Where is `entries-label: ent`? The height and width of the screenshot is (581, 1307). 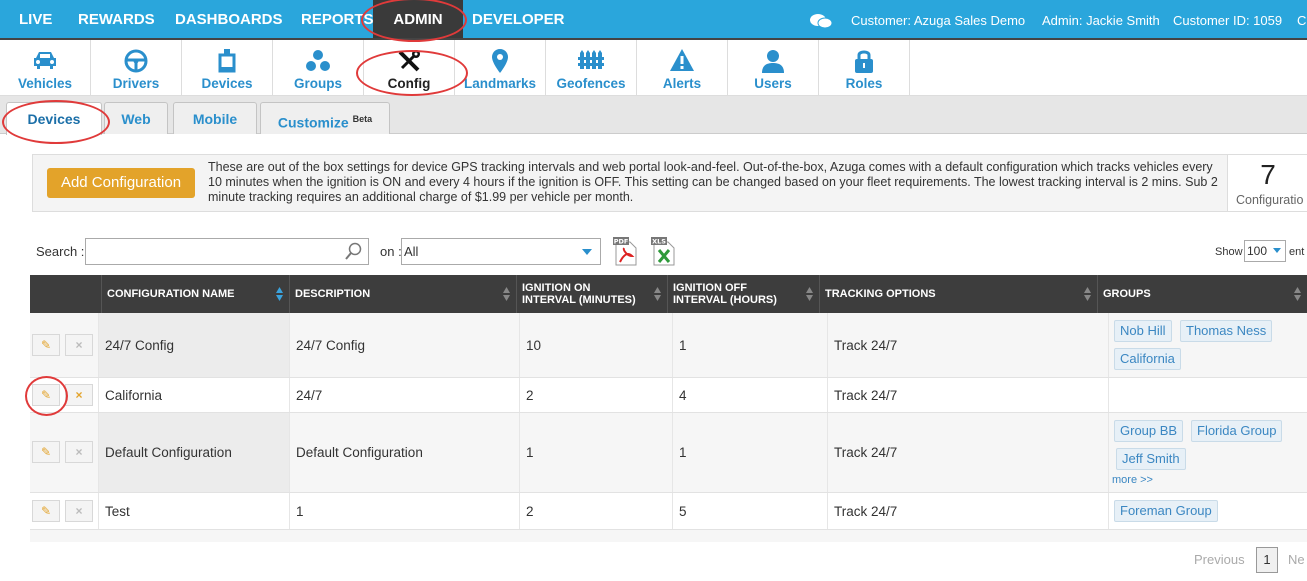 entries-label: ent is located at coordinates (1297, 252).